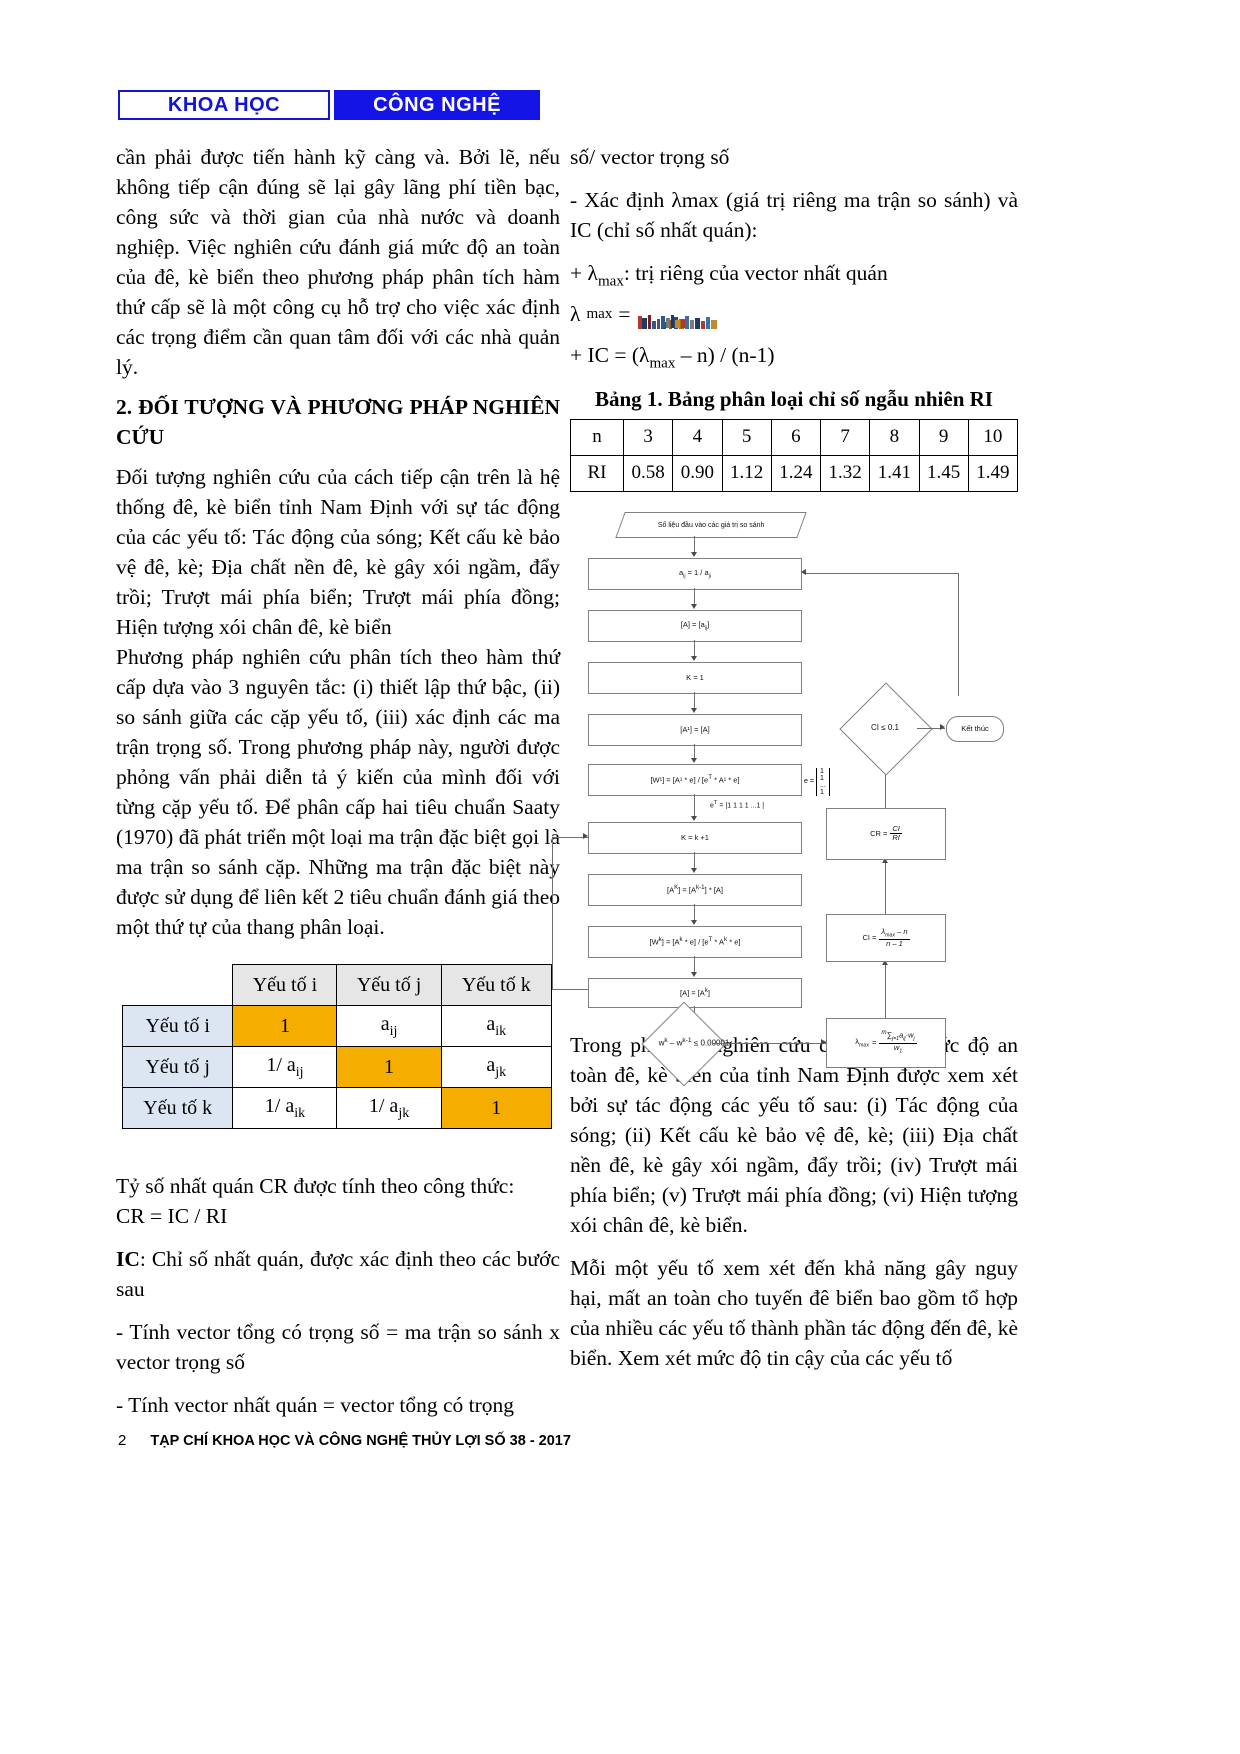  What do you see at coordinates (993, 473) in the screenshot?
I see `bang1-ri-value: 1.49` at bounding box center [993, 473].